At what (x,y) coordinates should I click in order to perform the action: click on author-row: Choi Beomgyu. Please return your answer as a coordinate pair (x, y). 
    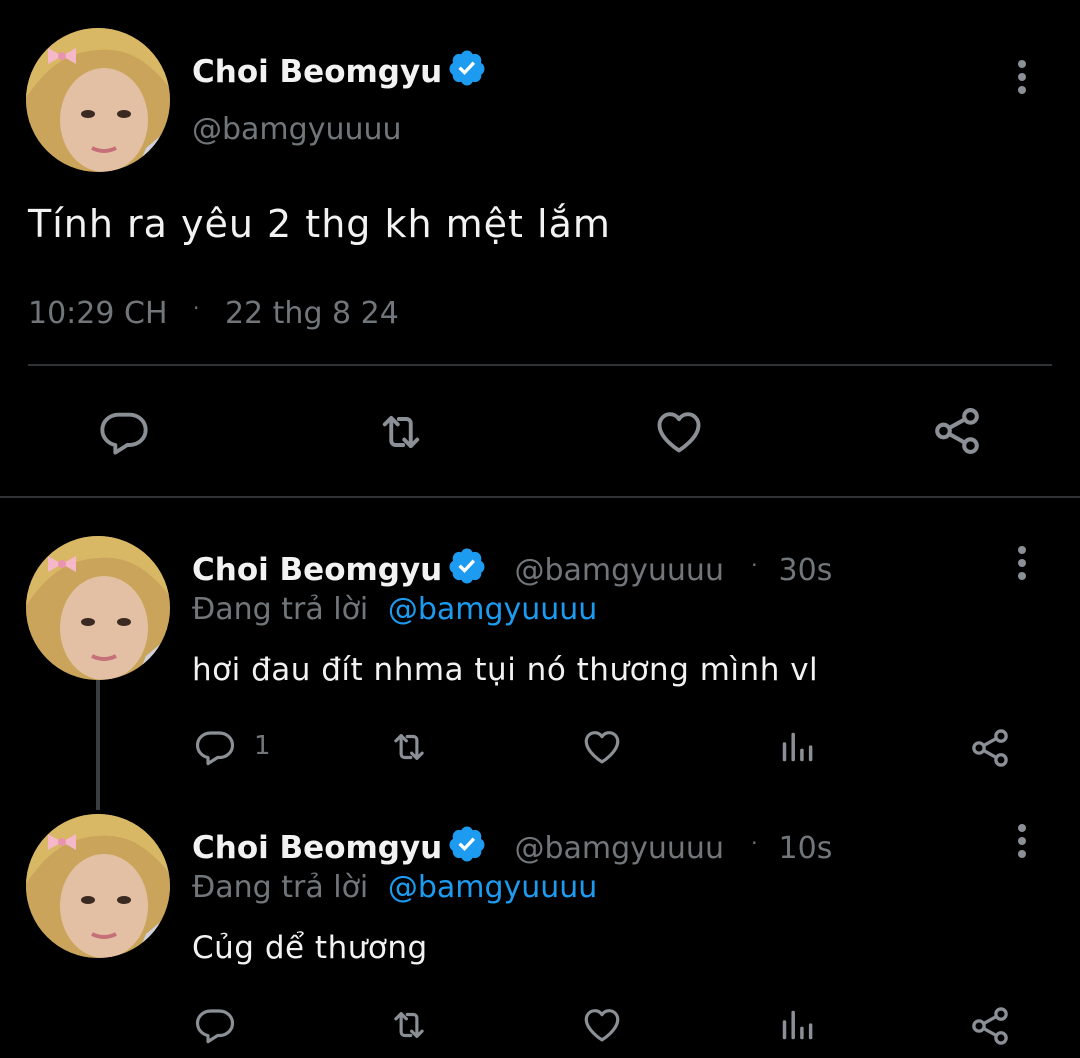
    Looking at the image, I should click on (339, 69).